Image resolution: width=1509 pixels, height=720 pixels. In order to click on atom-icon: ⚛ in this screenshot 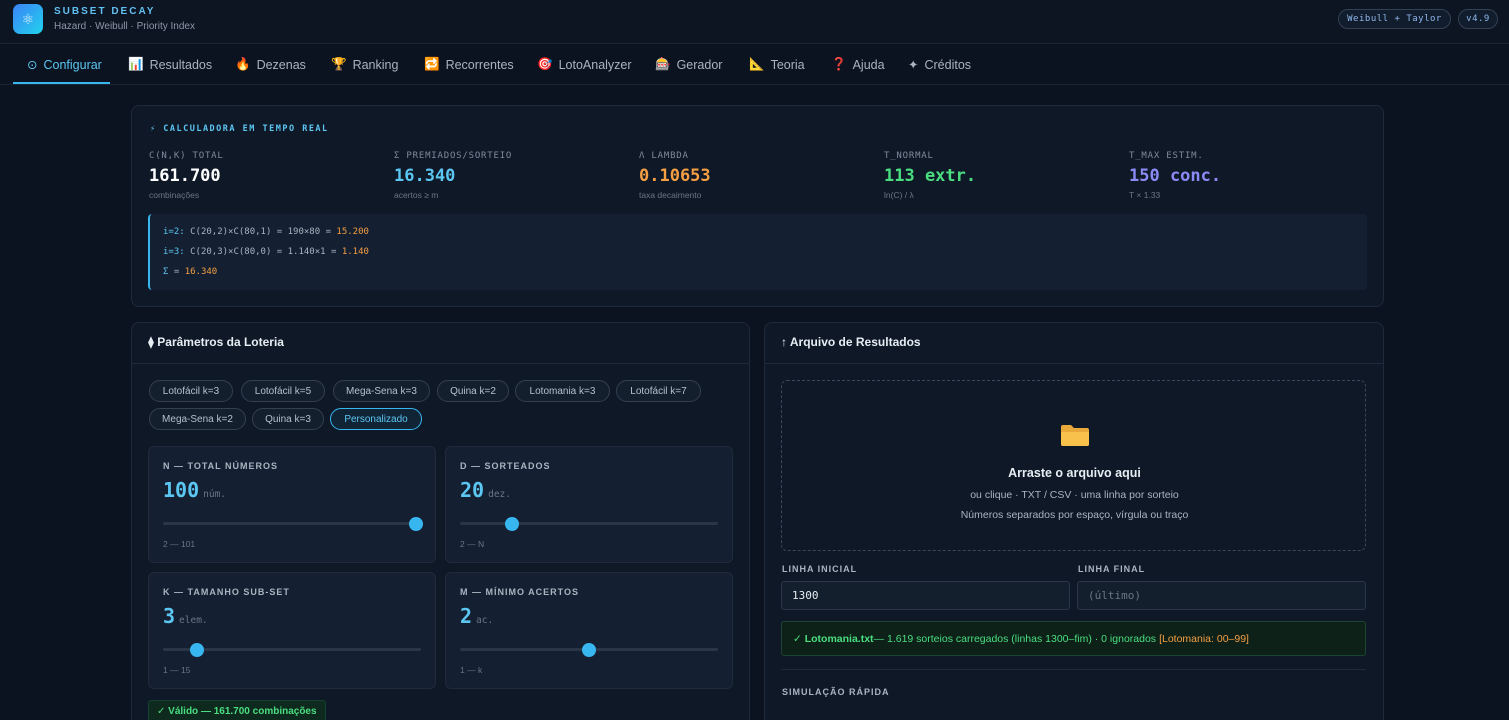, I will do `click(28, 19)`.